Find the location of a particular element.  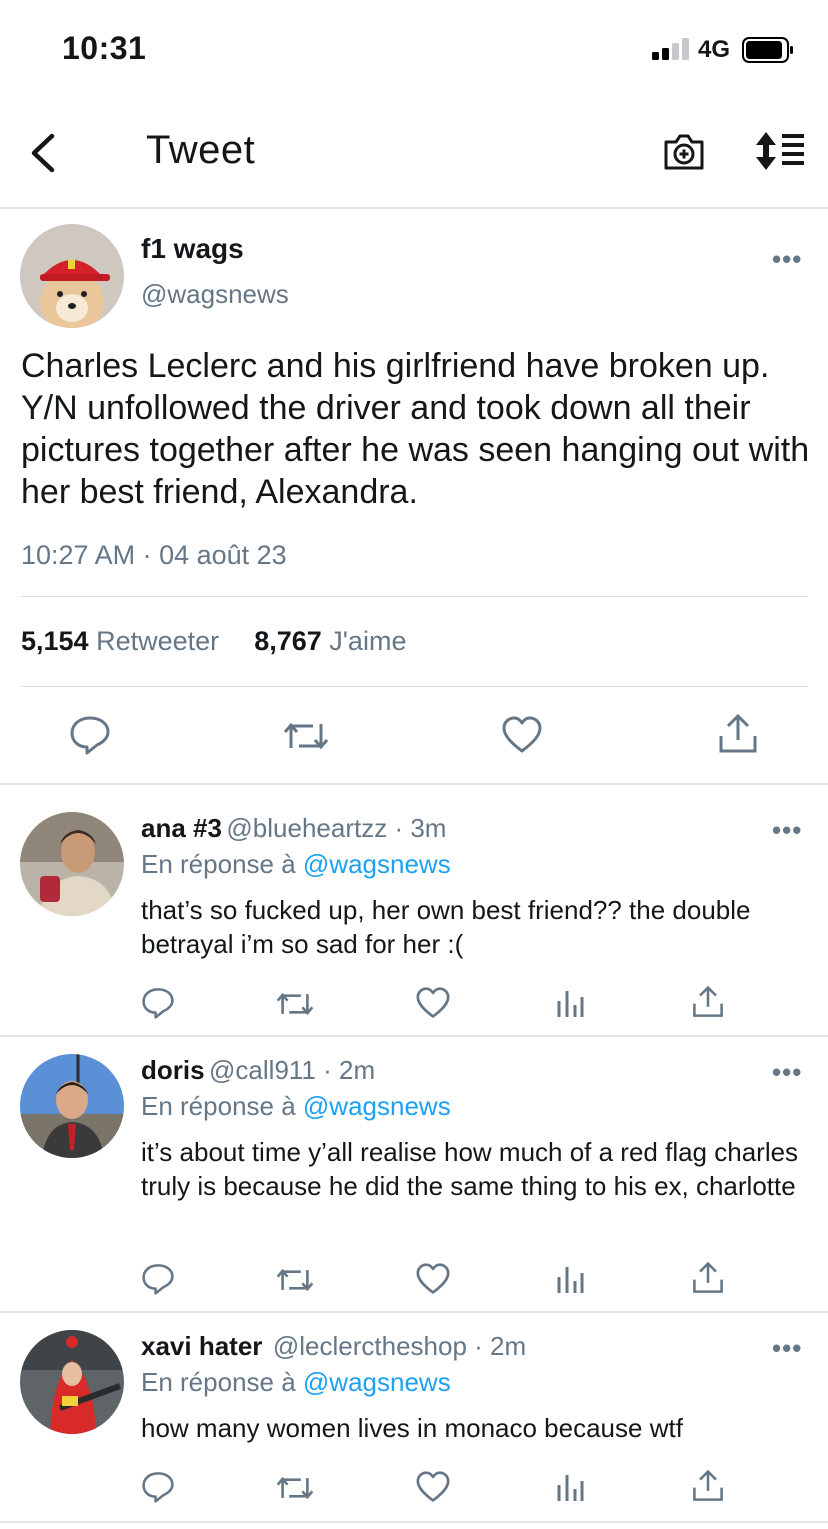

signal-icon is located at coordinates (670, 49).